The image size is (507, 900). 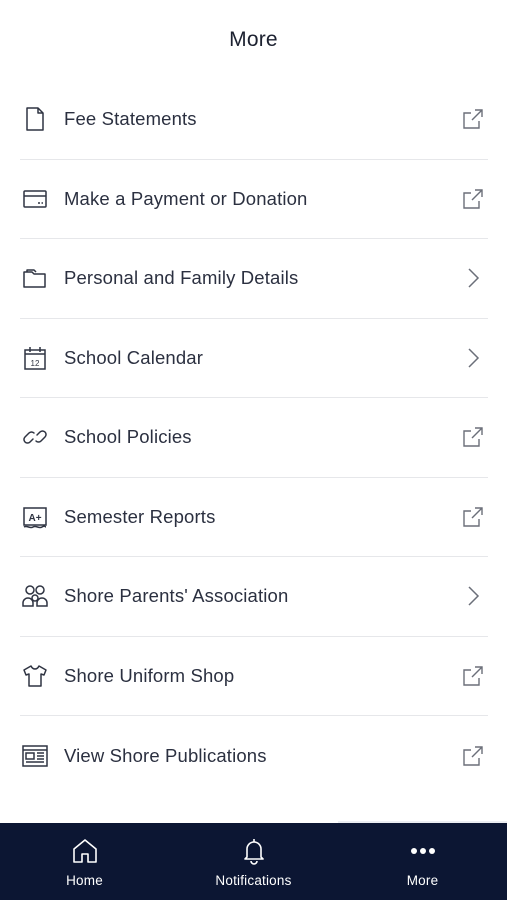 I want to click on header: More, so click(x=253, y=40).